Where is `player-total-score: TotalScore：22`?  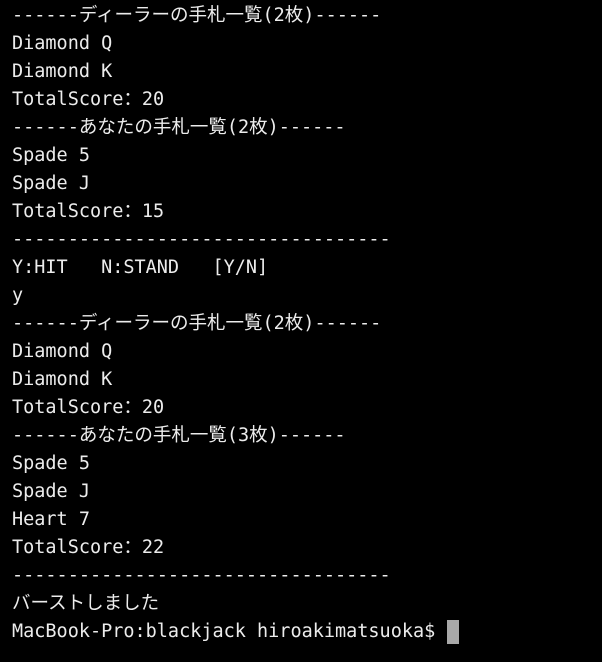
player-total-score: TotalScore：22 is located at coordinates (88, 547).